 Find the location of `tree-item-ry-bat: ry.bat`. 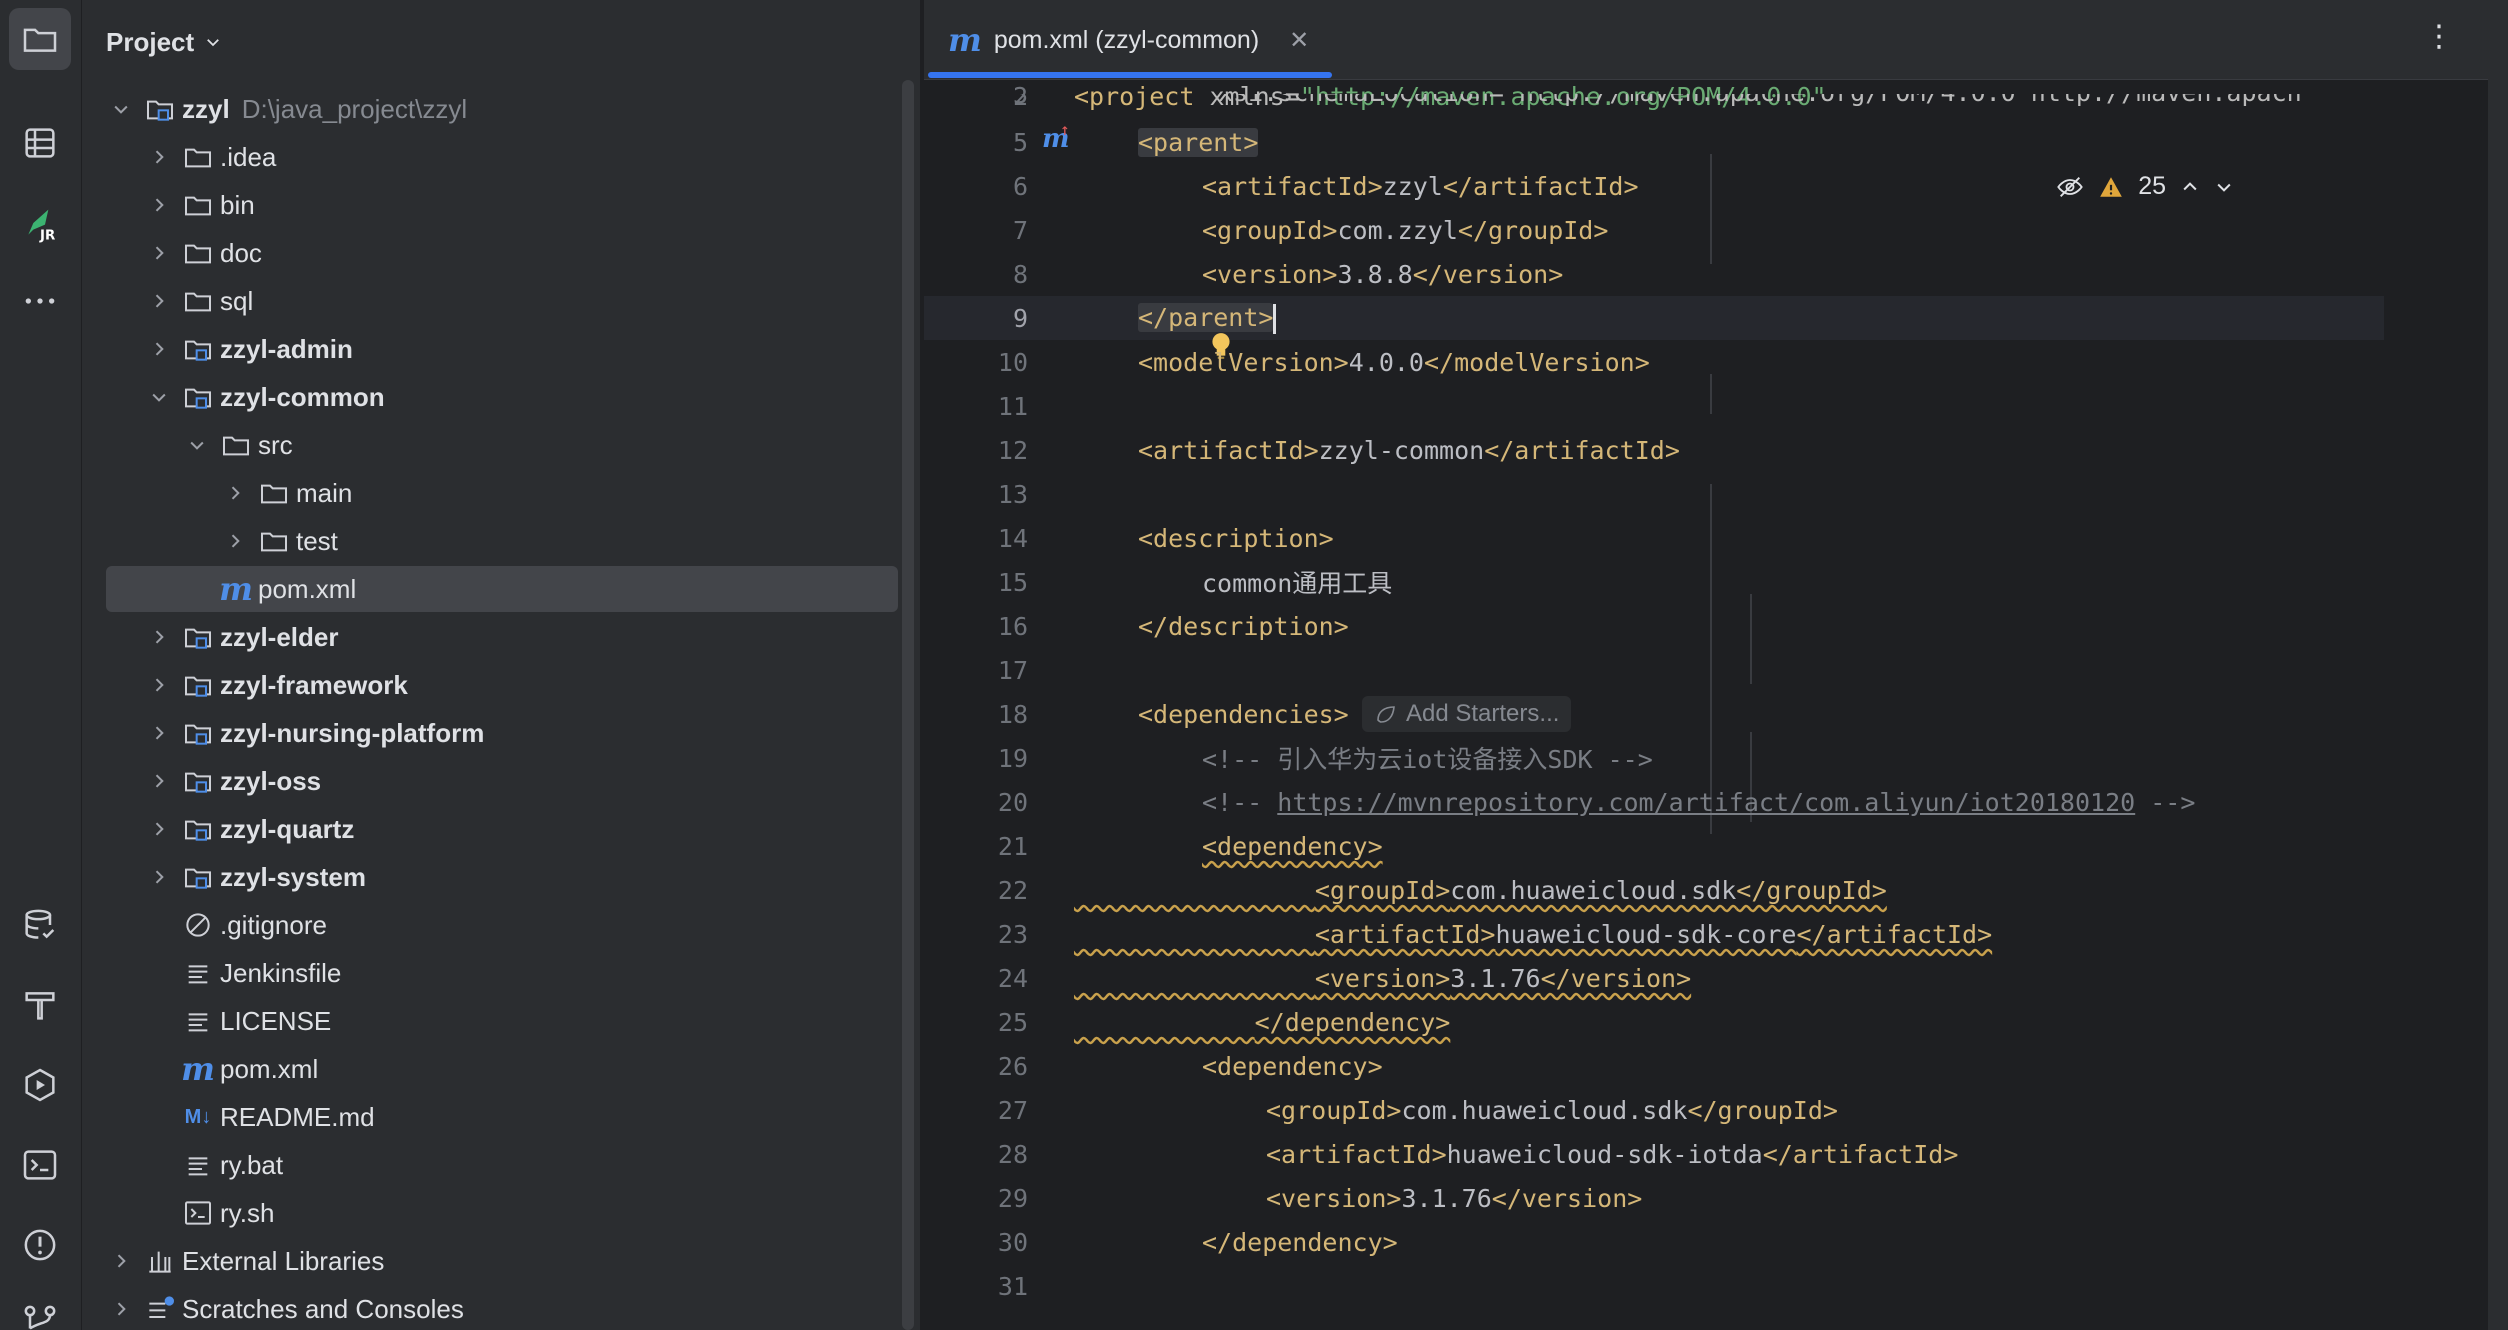

tree-item-ry-bat: ry.bat is located at coordinates (502, 1165).